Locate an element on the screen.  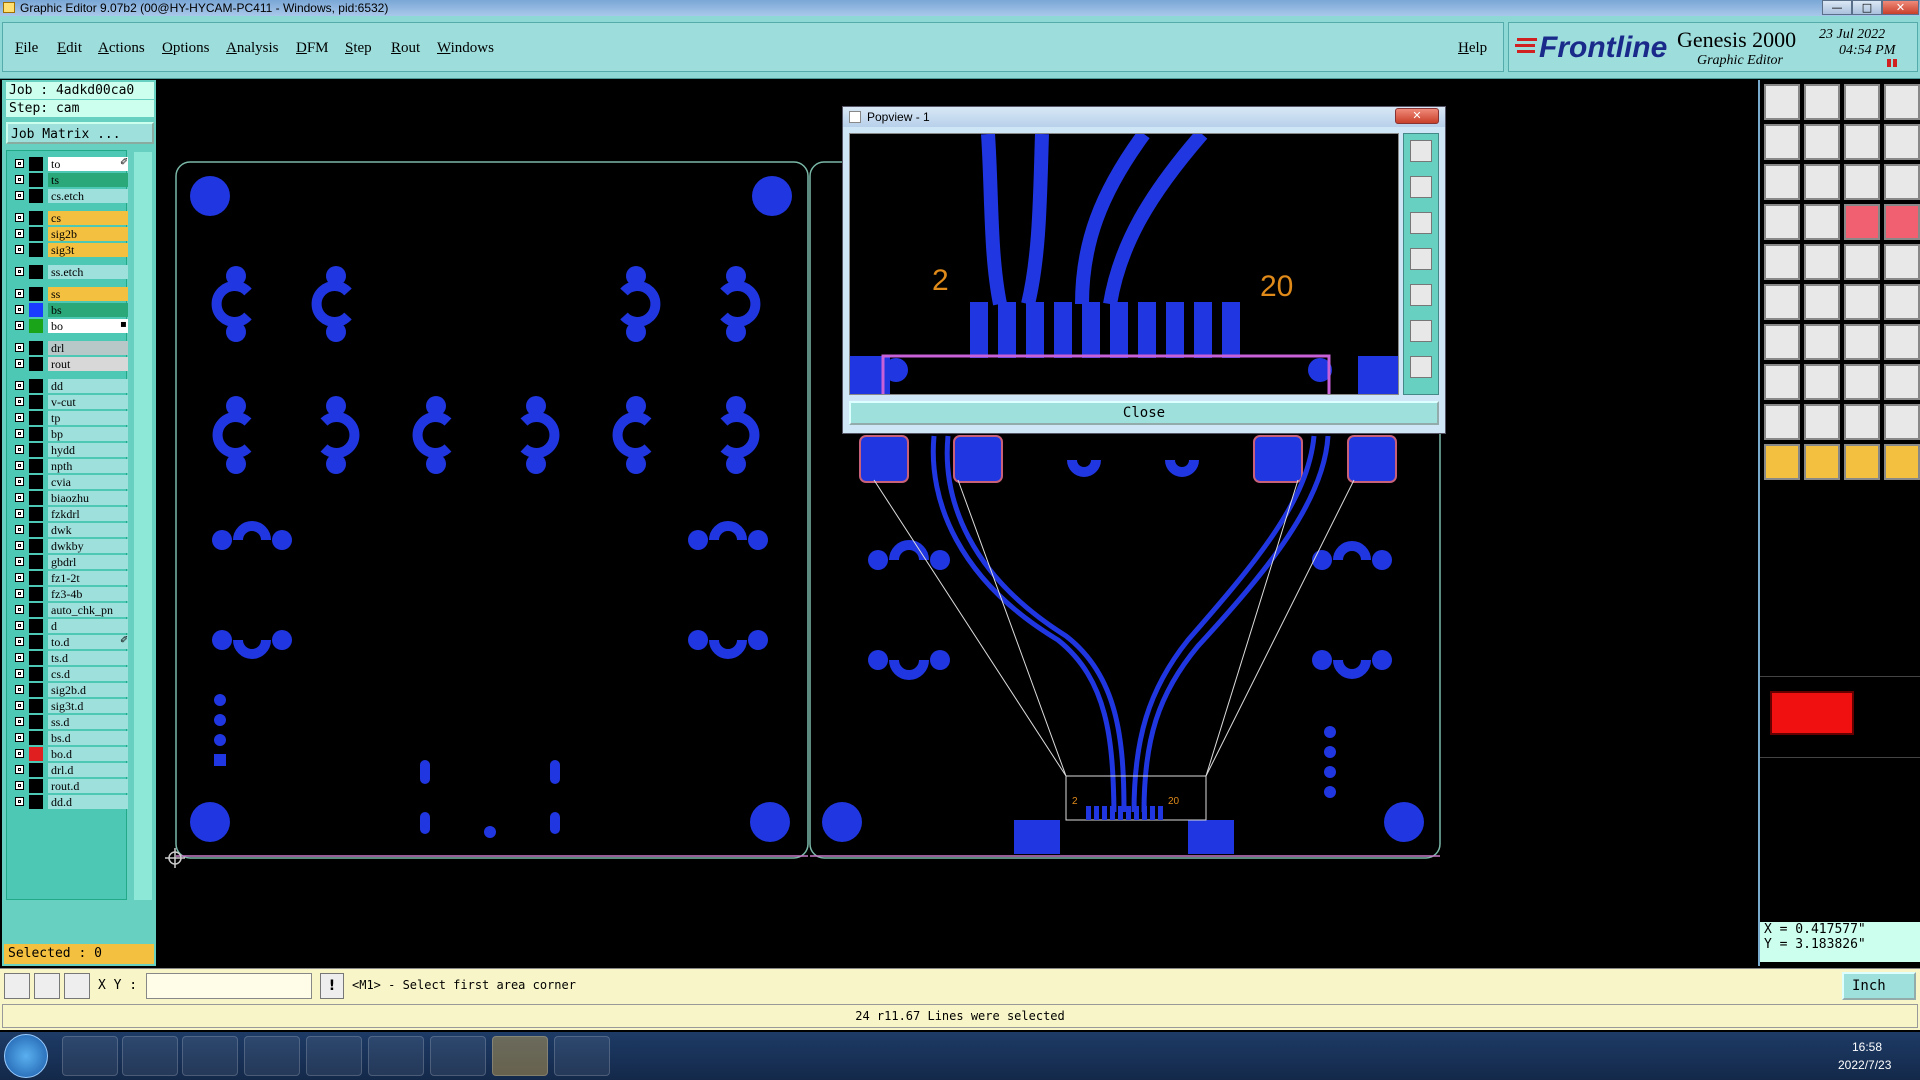
layer-row: rout.d is located at coordinates (71, 786).